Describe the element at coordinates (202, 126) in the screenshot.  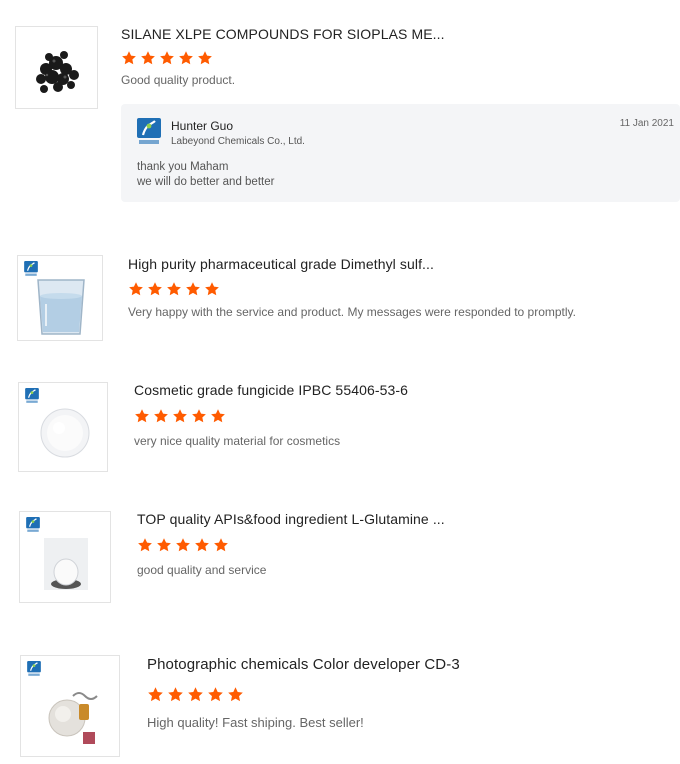
I see `reply-author-name: Hunter Guo` at that location.